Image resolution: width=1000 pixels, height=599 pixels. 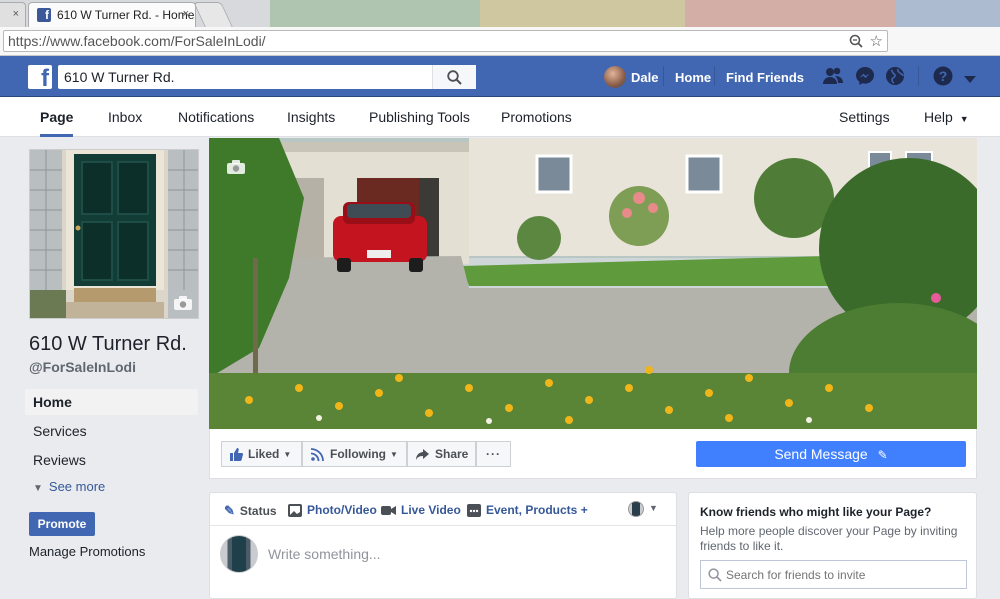 What do you see at coordinates (317, 454) in the screenshot?
I see `rss-follow-icon` at bounding box center [317, 454].